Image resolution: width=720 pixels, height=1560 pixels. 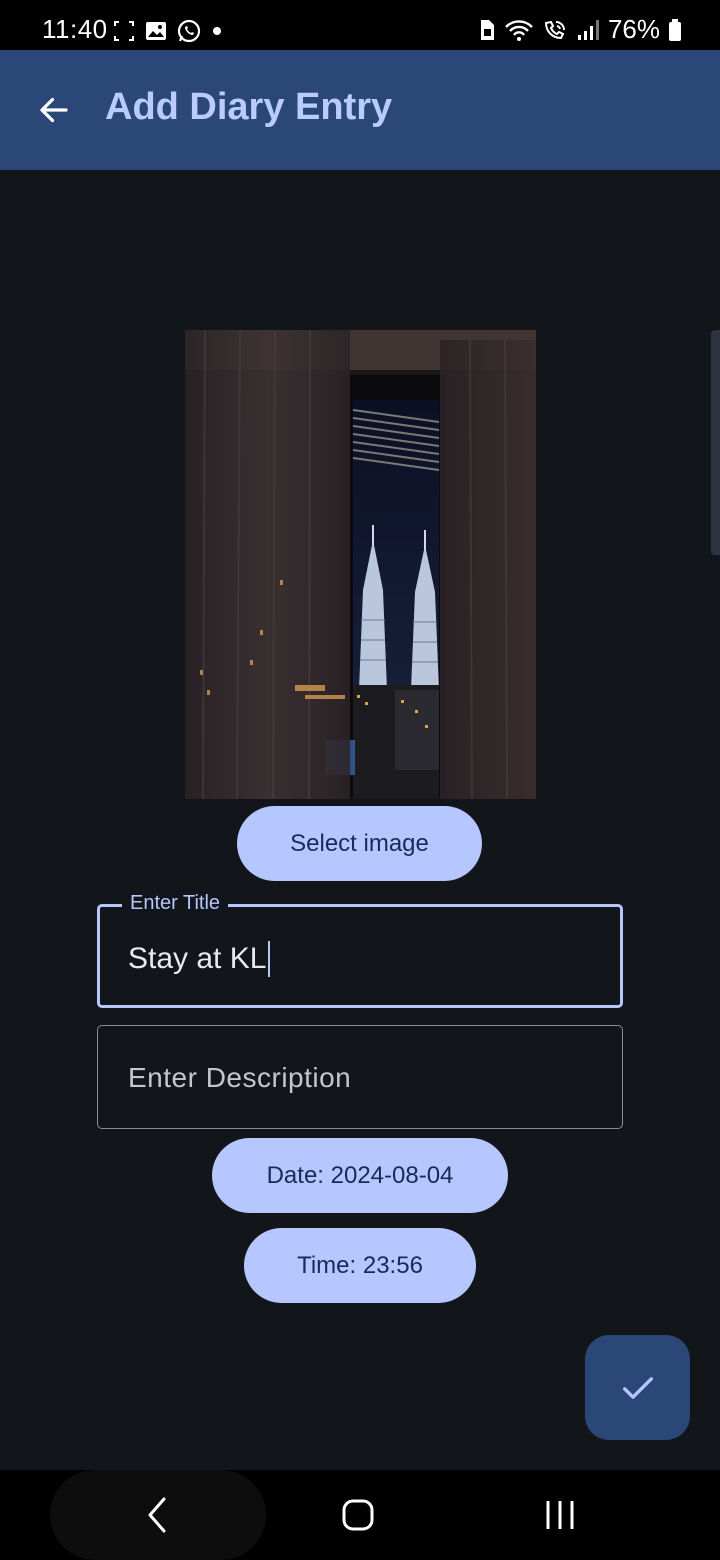 I want to click on nav-home-button, so click(x=358, y=1515).